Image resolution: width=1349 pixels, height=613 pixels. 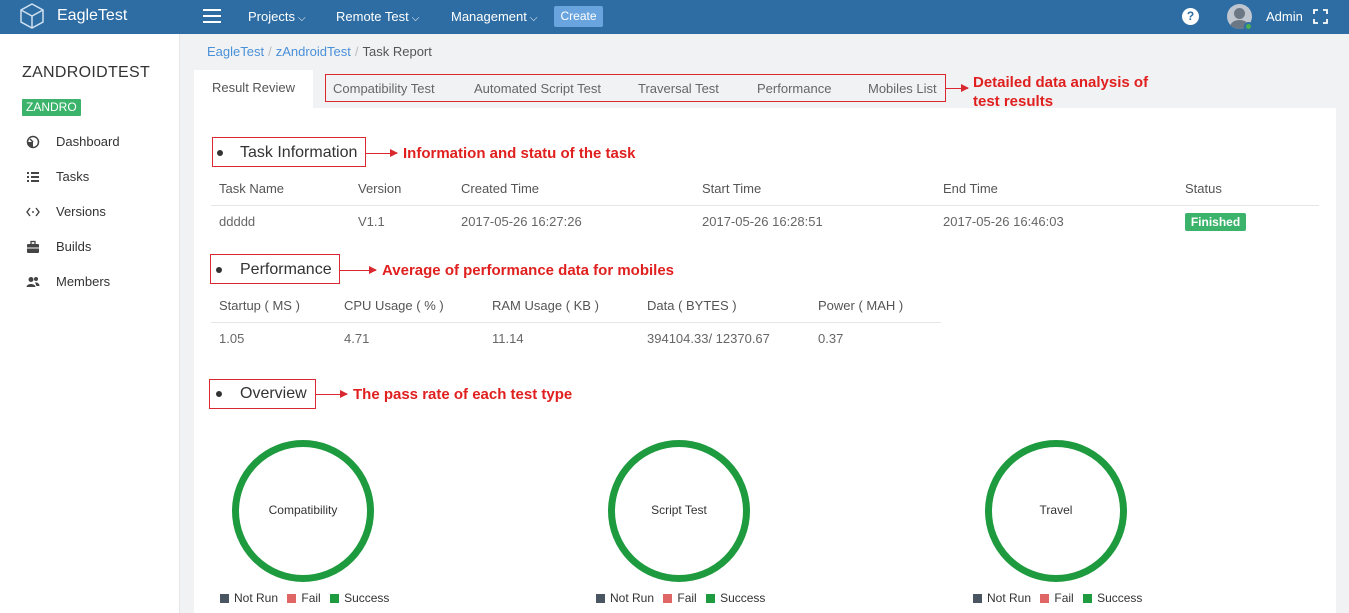 What do you see at coordinates (508, 338) in the screenshot?
I see `perf-ram-value: 11.14` at bounding box center [508, 338].